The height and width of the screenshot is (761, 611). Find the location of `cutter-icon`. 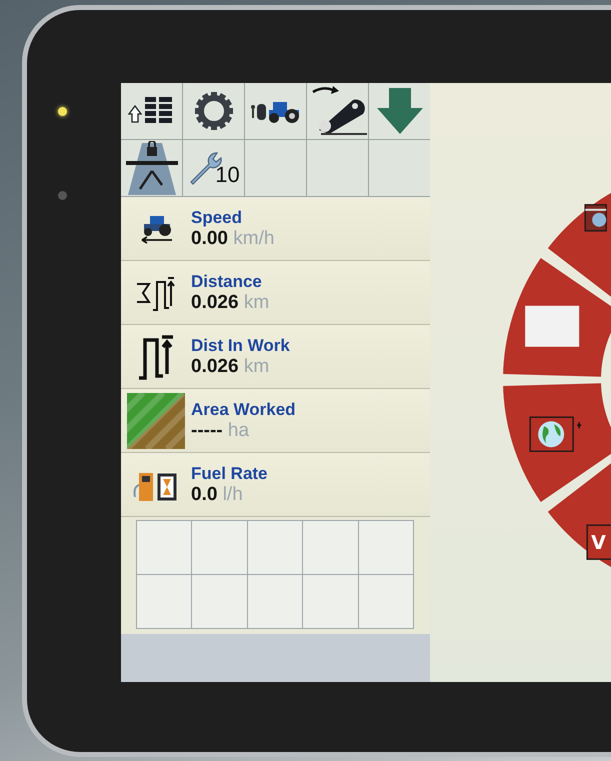

cutter-icon is located at coordinates (595, 218).